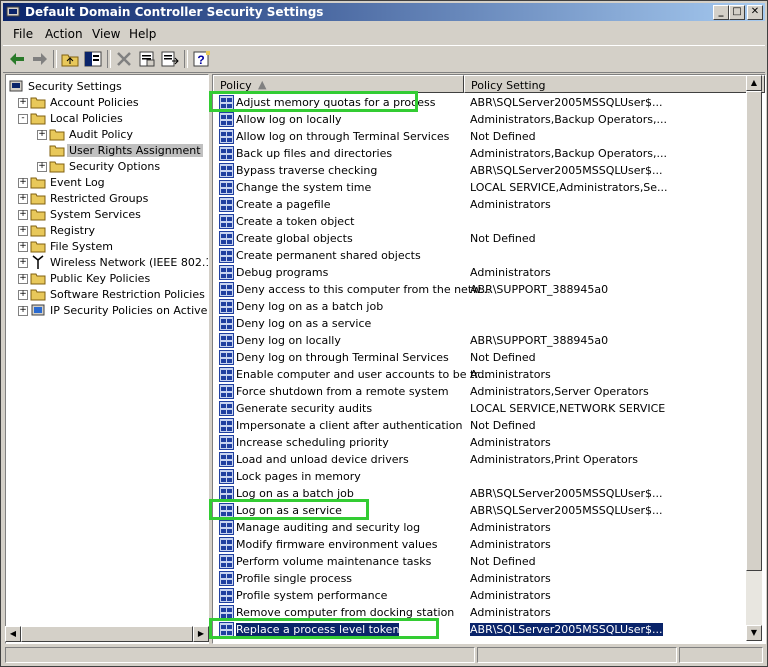 This screenshot has height=667, width=768. What do you see at coordinates (106, 102) in the screenshot?
I see `tree-item: + Account Policies` at bounding box center [106, 102].